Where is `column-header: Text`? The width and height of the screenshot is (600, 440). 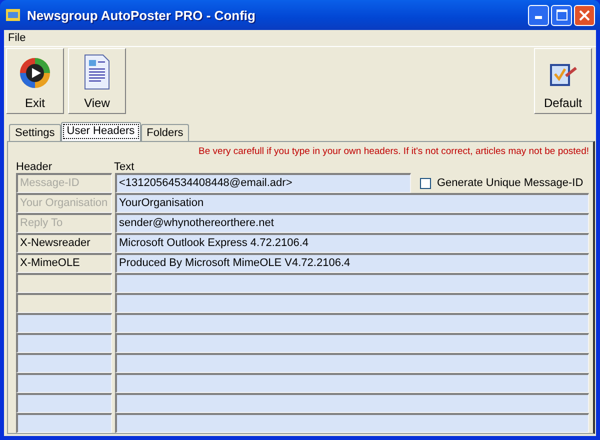
column-header: Text is located at coordinates (124, 167).